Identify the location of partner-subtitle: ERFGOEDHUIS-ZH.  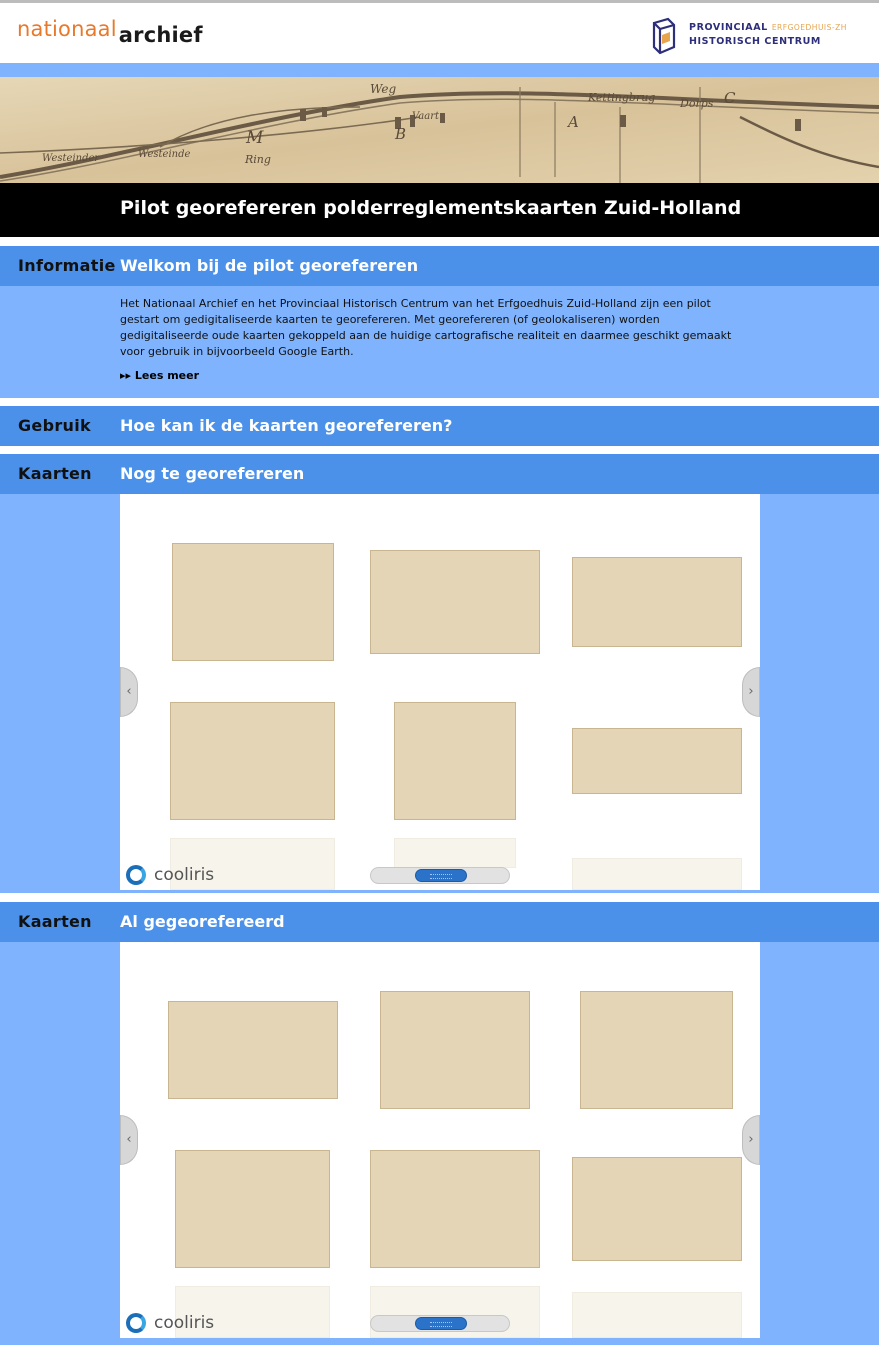
(809, 27).